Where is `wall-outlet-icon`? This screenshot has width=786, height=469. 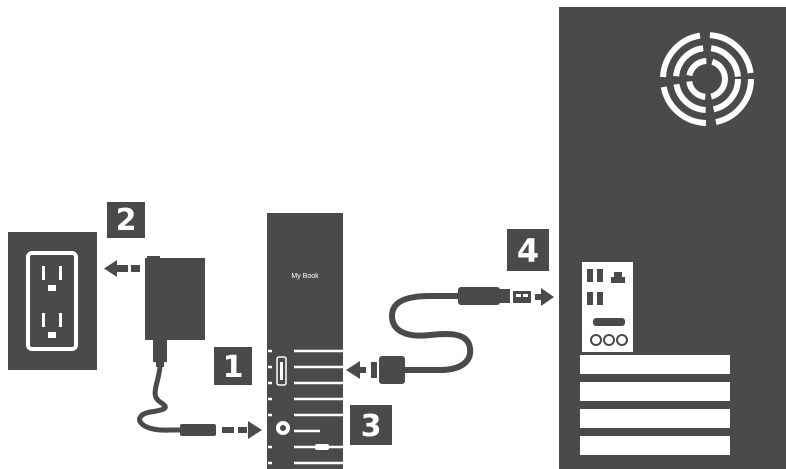
wall-outlet-icon is located at coordinates (52, 301).